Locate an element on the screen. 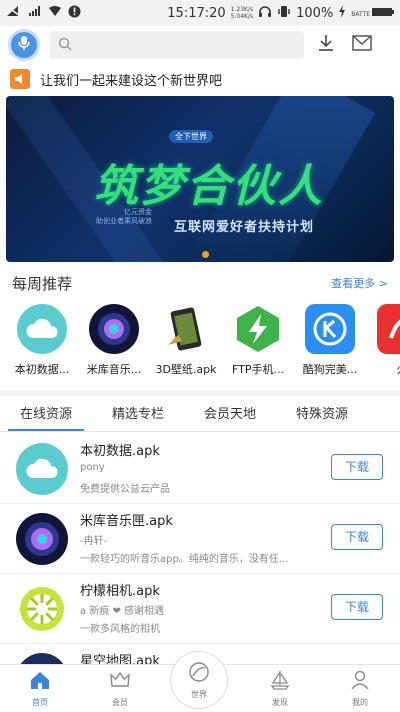 Image resolution: width=400 pixels, height=712 pixels. search-input is located at coordinates (183, 45).